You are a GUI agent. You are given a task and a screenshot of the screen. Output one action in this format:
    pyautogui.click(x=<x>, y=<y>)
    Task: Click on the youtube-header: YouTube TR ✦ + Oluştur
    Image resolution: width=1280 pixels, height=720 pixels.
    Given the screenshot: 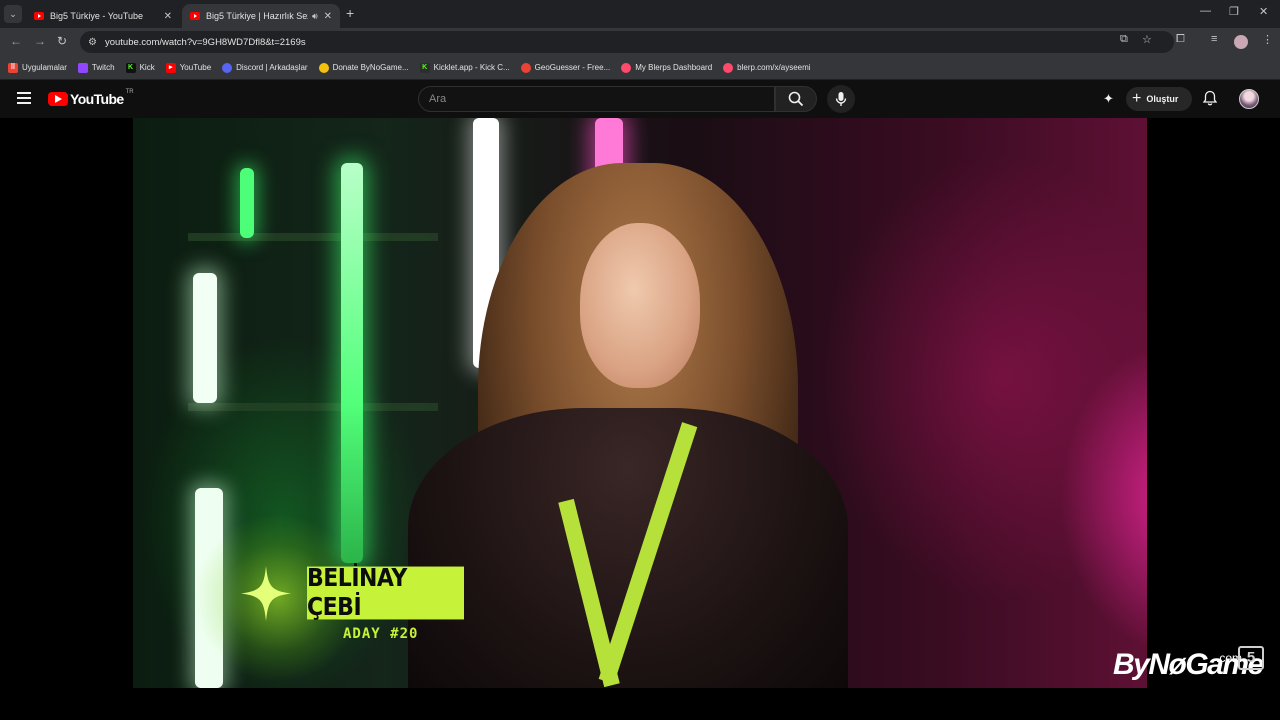 What is the action you would take?
    pyautogui.click(x=640, y=99)
    